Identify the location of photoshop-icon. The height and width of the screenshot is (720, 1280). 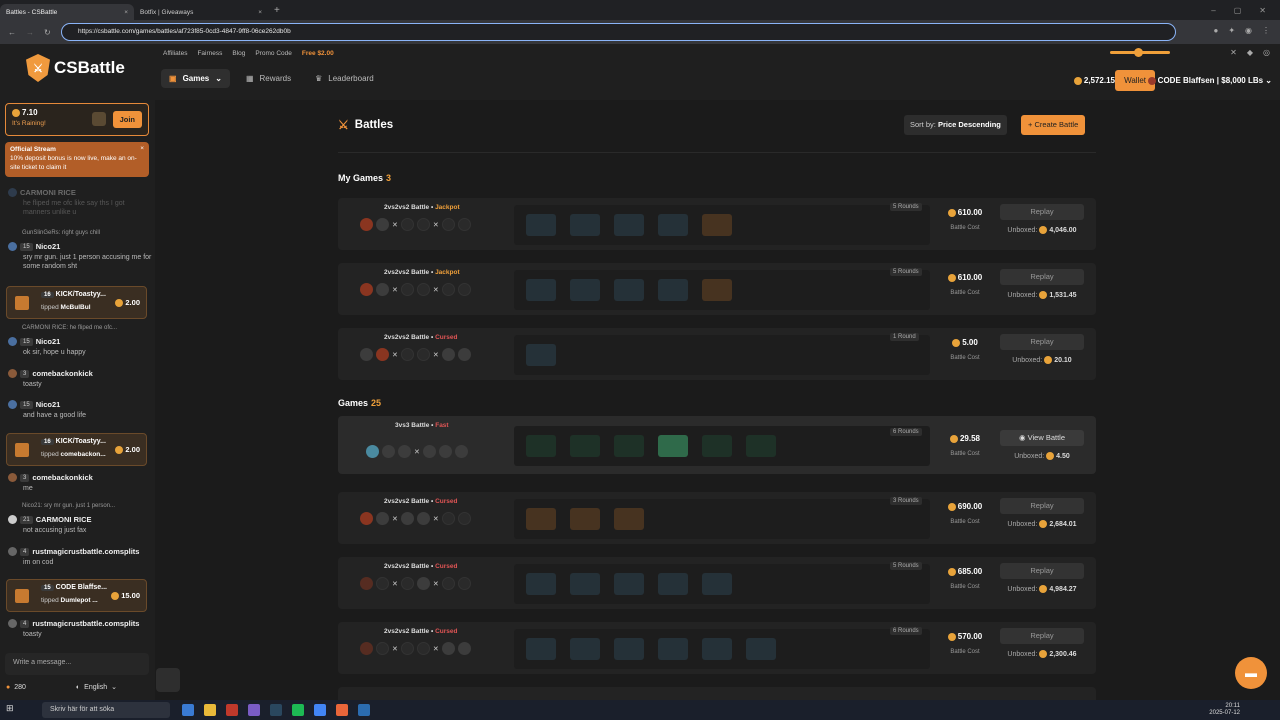
(364, 710).